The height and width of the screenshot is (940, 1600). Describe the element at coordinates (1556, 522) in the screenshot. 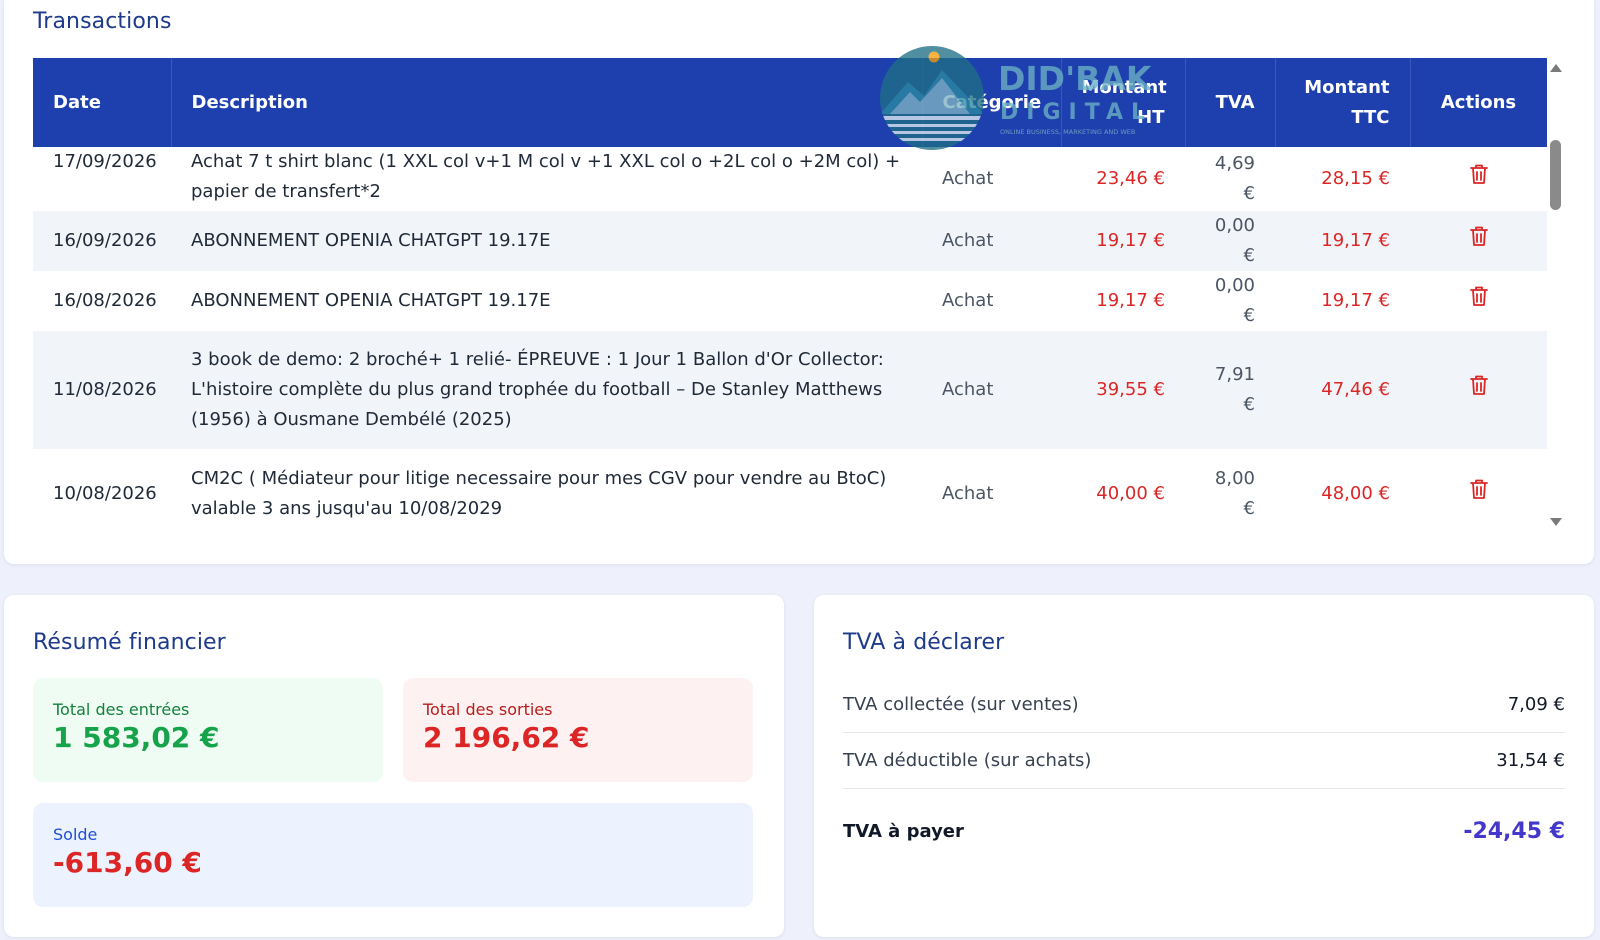

I see `scroll-down-arrow-icon` at that location.